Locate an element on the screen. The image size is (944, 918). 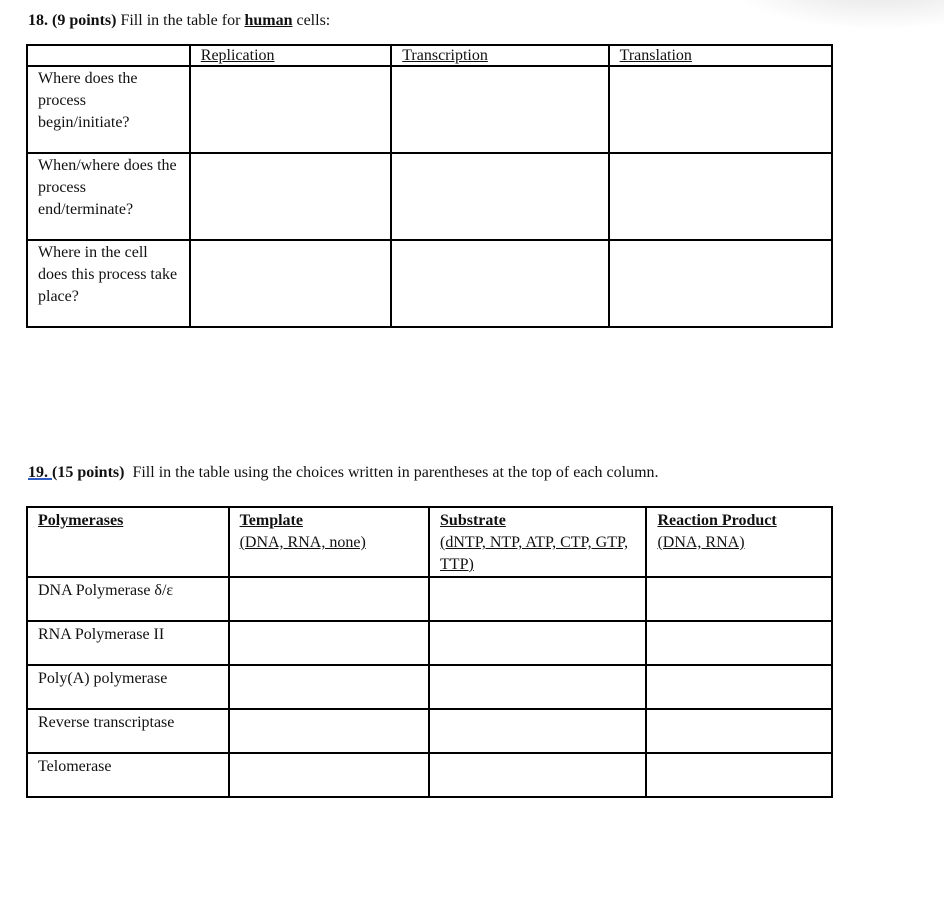
row-label: Poly(A) polymerase is located at coordinates (128, 687).